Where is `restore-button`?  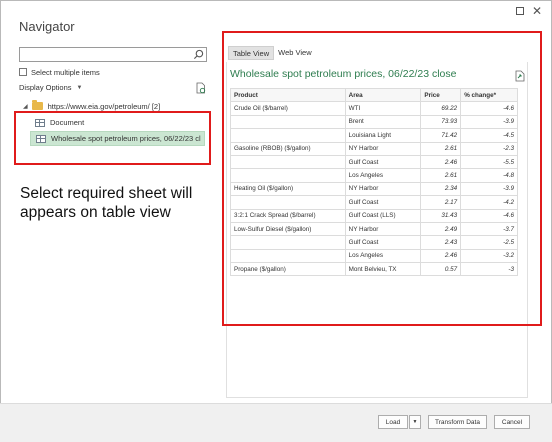
restore-button is located at coordinates (520, 11).